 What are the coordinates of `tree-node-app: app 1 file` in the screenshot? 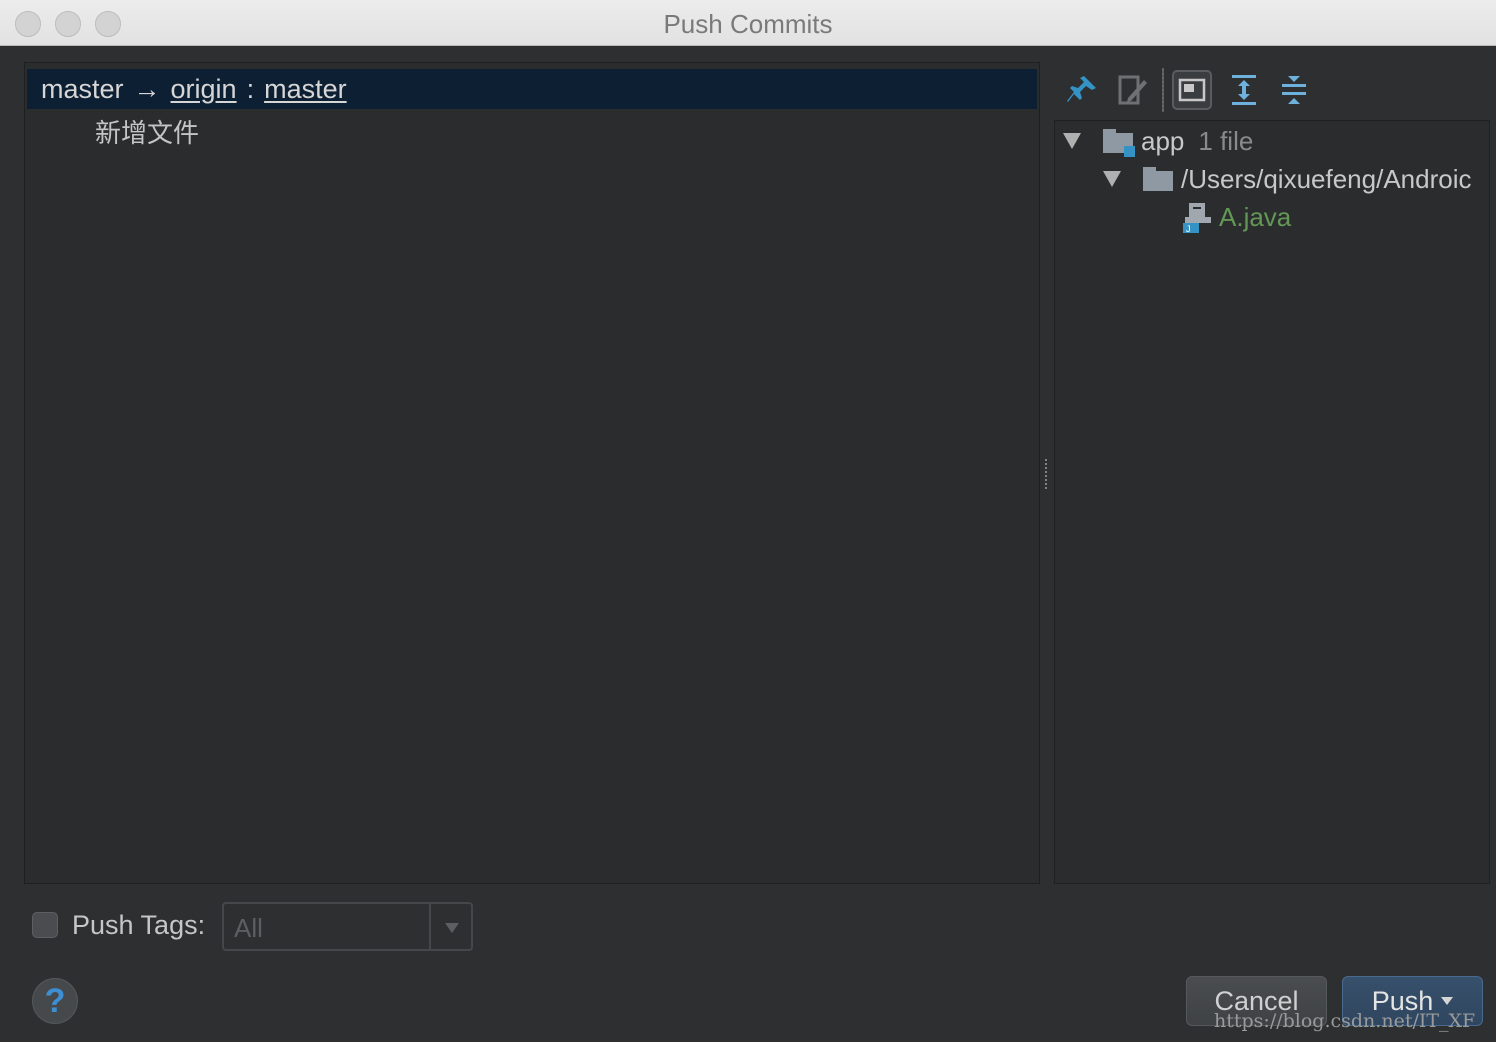 It's located at (1158, 141).